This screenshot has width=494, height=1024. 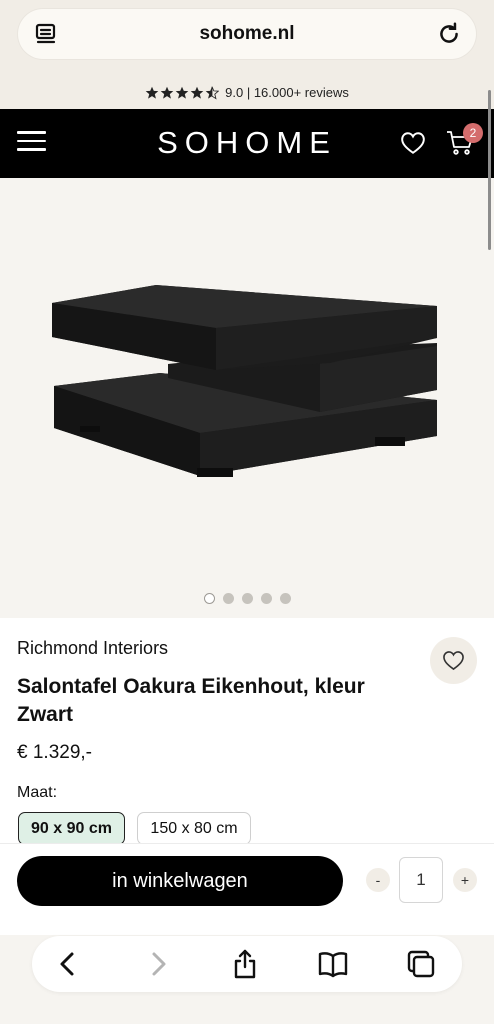 I want to click on rating-stars, so click(x=182, y=93).